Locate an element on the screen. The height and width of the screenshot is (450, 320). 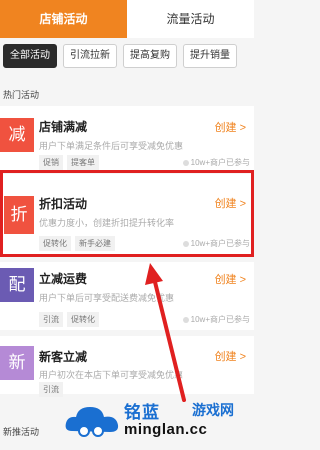
watermark: 铭蓝 游戏网 minglan.cc is located at coordinates (159, 422).